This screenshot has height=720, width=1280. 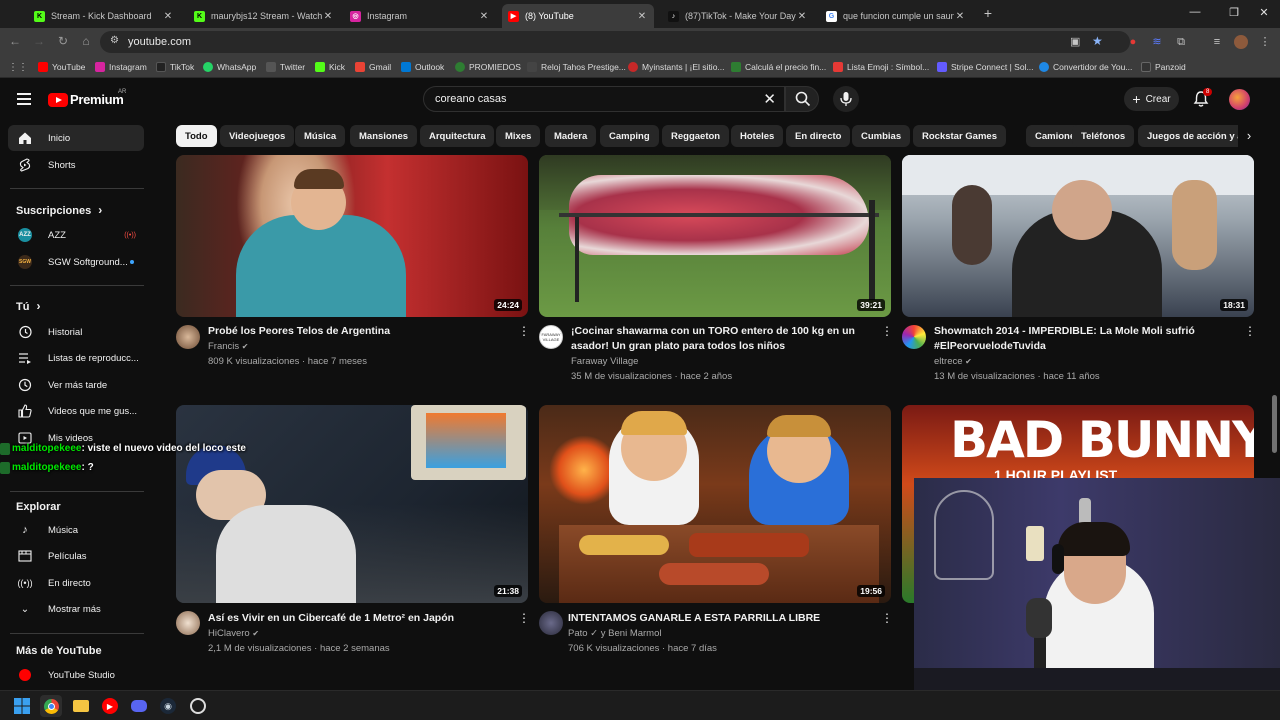 I want to click on forward-icon: →, so click(x=39, y=41).